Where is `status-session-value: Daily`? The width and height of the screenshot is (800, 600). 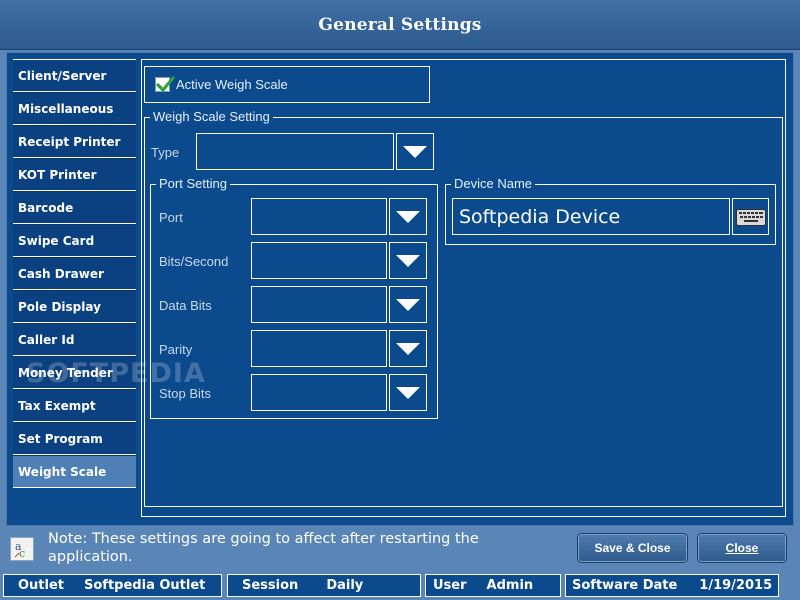
status-session-value: Daily is located at coordinates (345, 585).